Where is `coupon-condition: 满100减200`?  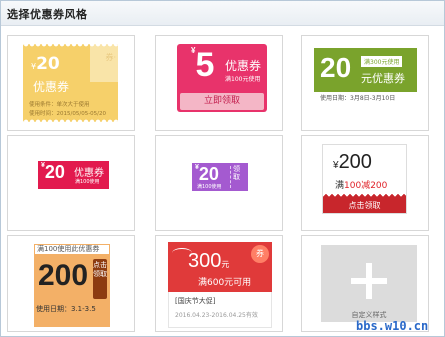 coupon-condition: 满100减200 is located at coordinates (361, 186).